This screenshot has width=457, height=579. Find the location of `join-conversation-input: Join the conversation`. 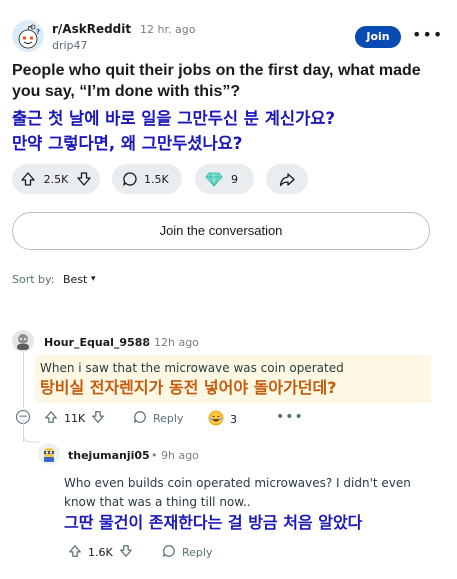

join-conversation-input: Join the conversation is located at coordinates (221, 231).